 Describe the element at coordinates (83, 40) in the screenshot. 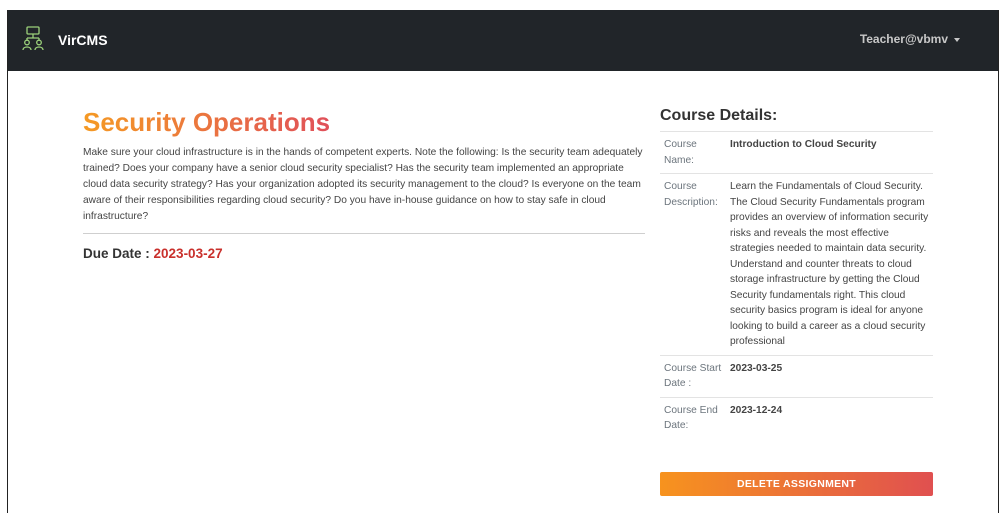

I see `brand-name: VirCMS` at that location.